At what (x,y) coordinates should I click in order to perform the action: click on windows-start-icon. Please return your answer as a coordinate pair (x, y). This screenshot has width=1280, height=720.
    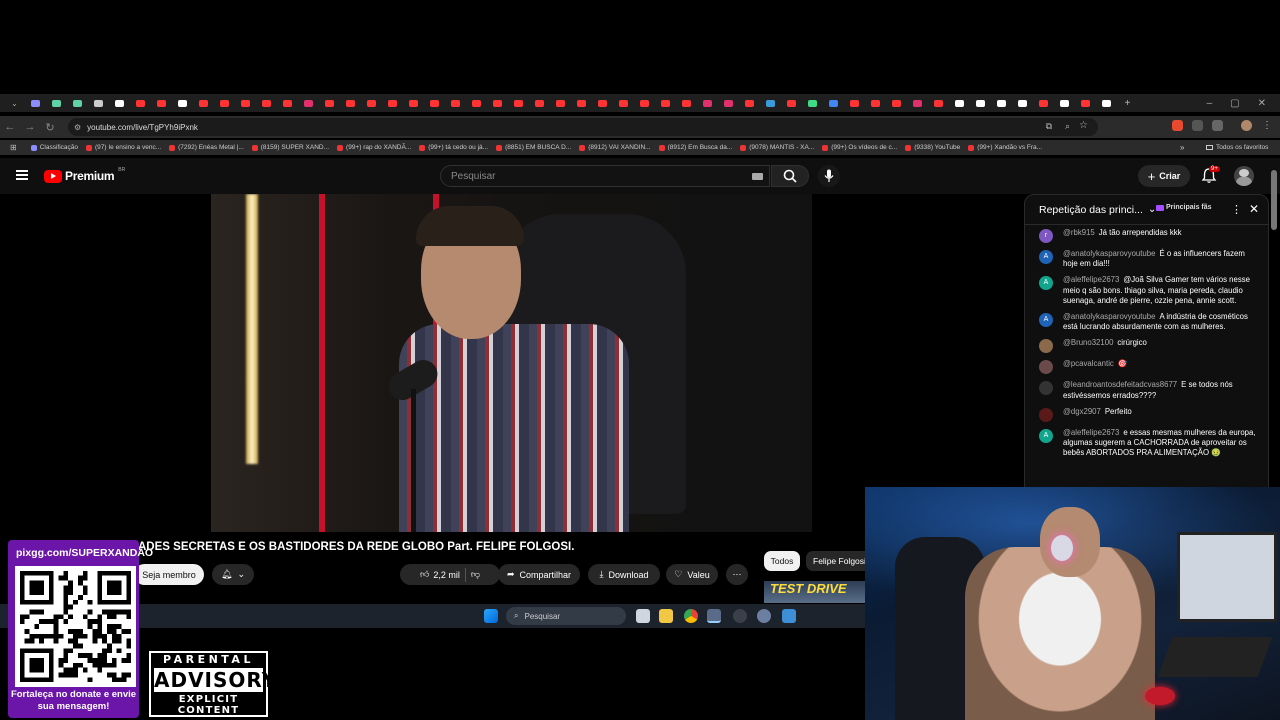
    Looking at the image, I should click on (491, 616).